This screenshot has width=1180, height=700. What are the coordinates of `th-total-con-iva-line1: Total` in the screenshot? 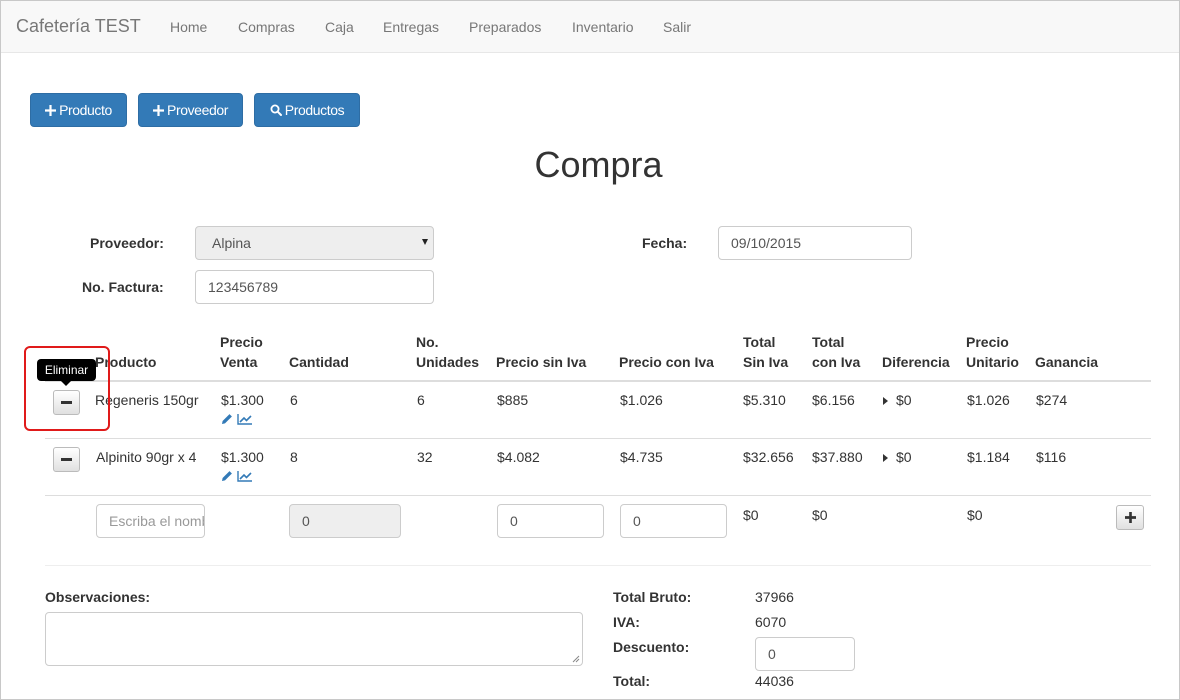 It's located at (828, 342).